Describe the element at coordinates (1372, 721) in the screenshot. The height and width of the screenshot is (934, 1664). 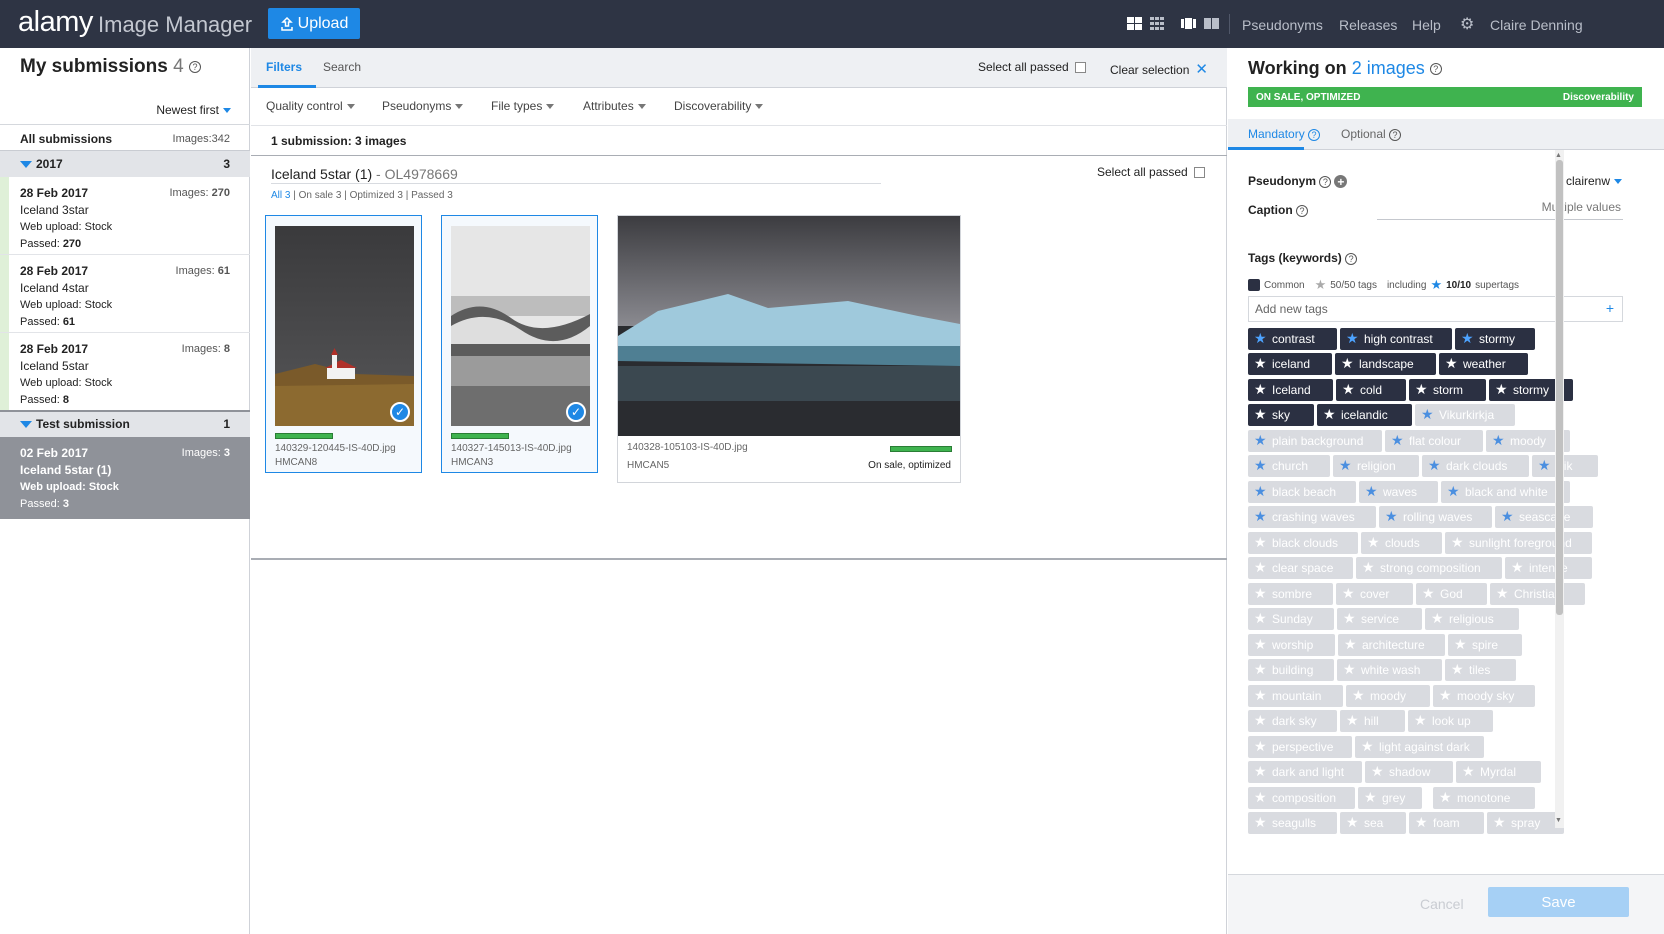
I see `tag-chip: ★ hill` at that location.